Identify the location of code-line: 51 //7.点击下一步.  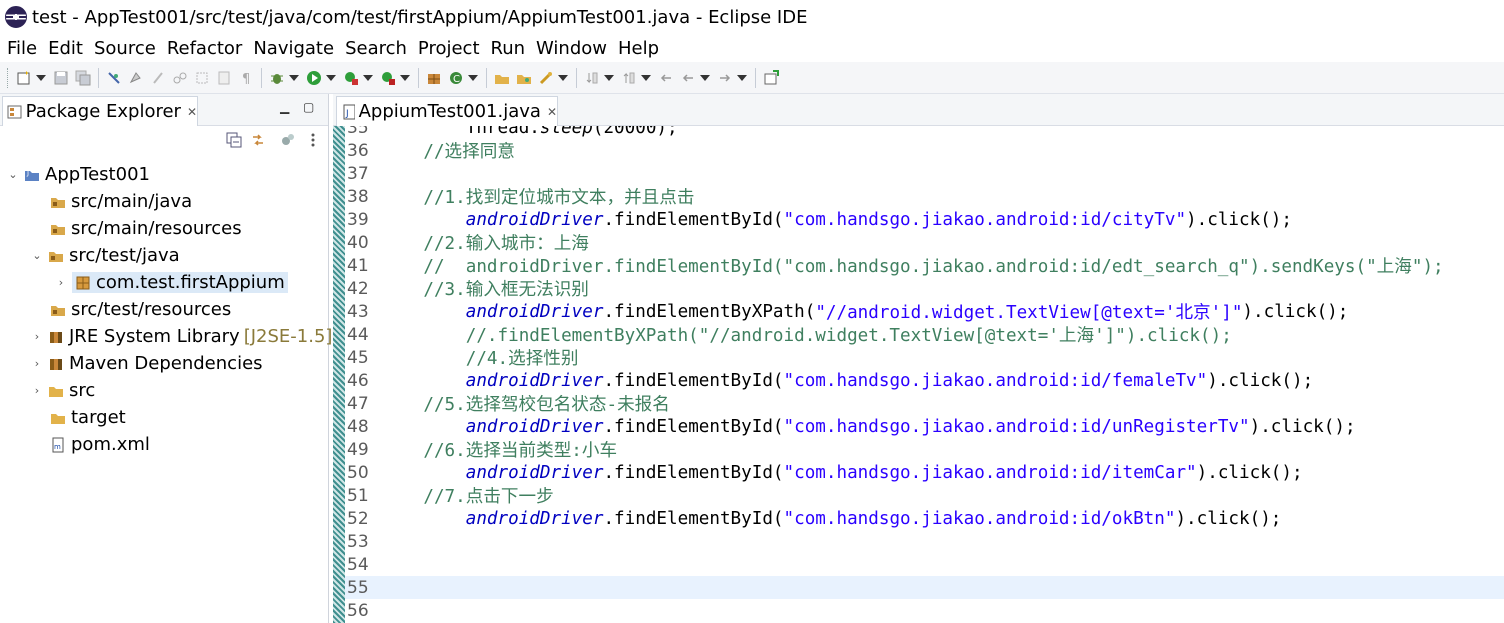
(924, 496).